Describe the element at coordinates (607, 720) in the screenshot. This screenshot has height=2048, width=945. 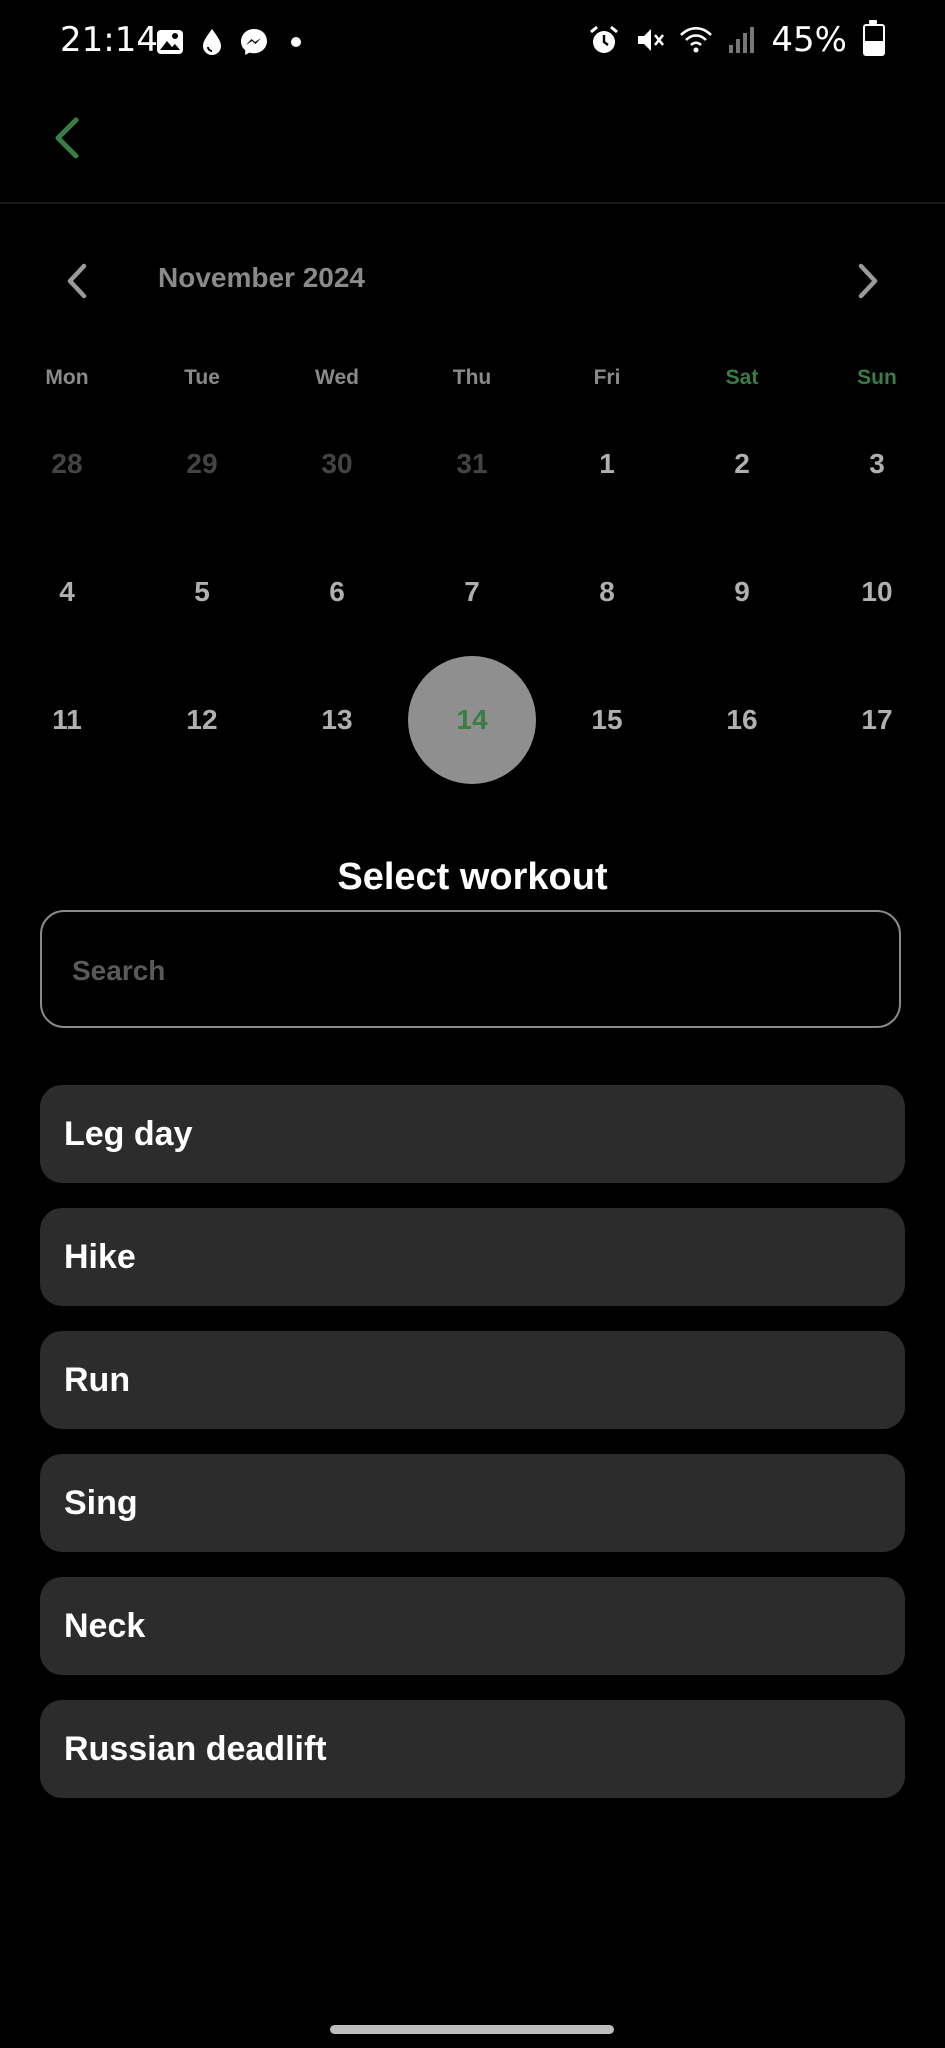
I see `calendar-day: 15` at that location.